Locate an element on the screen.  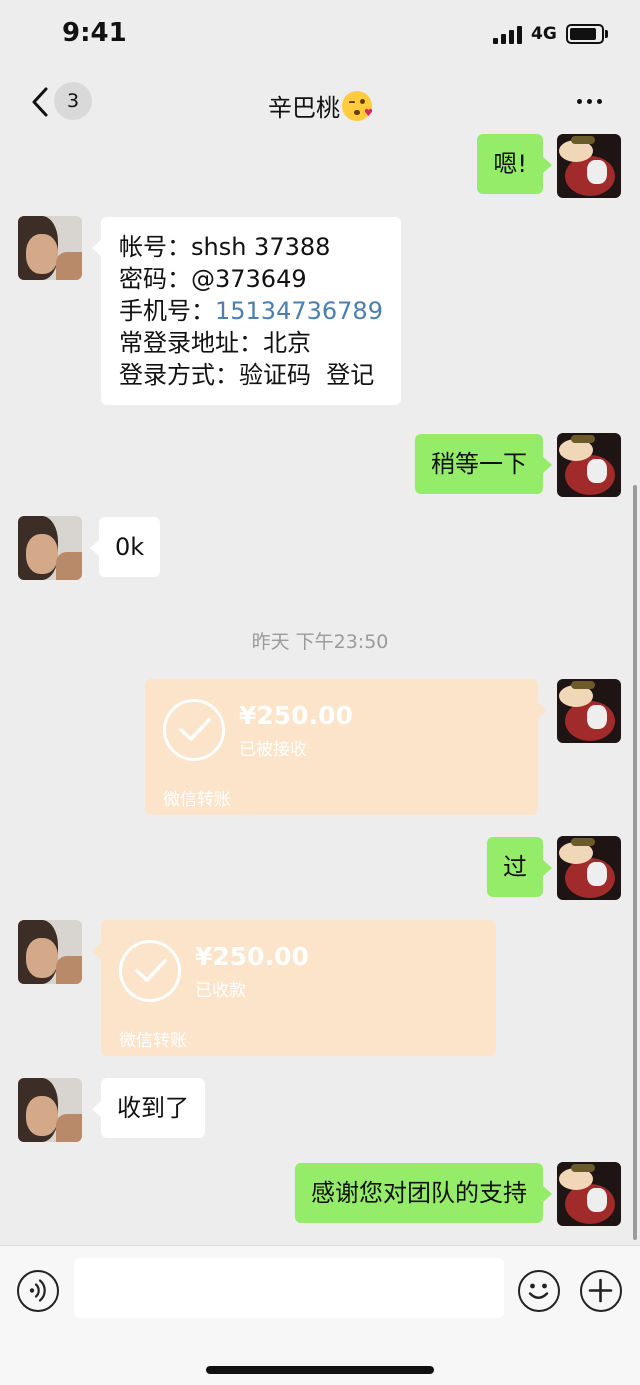
message-text: 感谢您对团队的支持 is located at coordinates (419, 1193).